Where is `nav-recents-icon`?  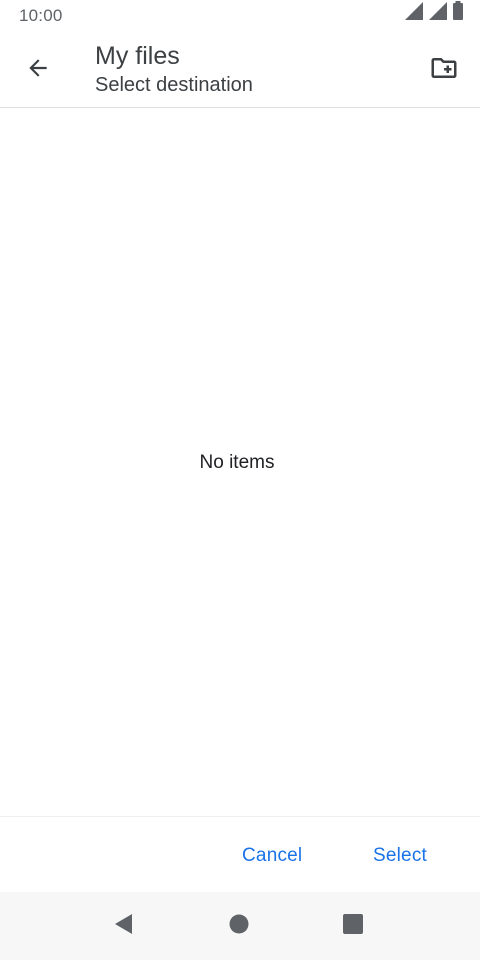
nav-recents-icon is located at coordinates (353, 926).